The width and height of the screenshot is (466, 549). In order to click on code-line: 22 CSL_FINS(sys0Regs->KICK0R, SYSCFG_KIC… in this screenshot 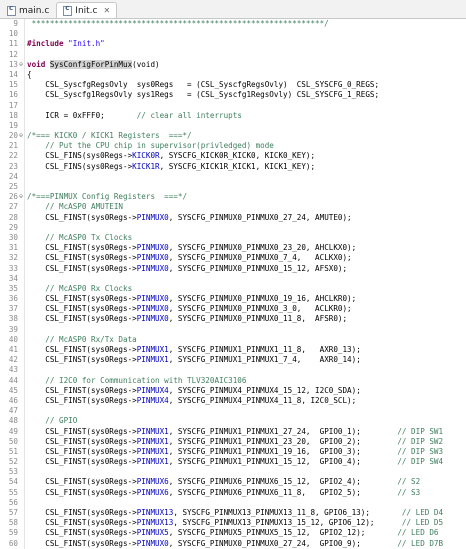, I will do `click(233, 156)`.